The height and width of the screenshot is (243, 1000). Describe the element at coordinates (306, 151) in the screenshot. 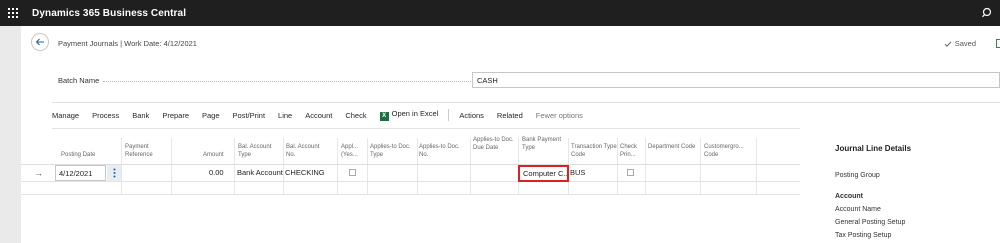

I see `col-header-bal-account-no: Bal. Account No.` at that location.